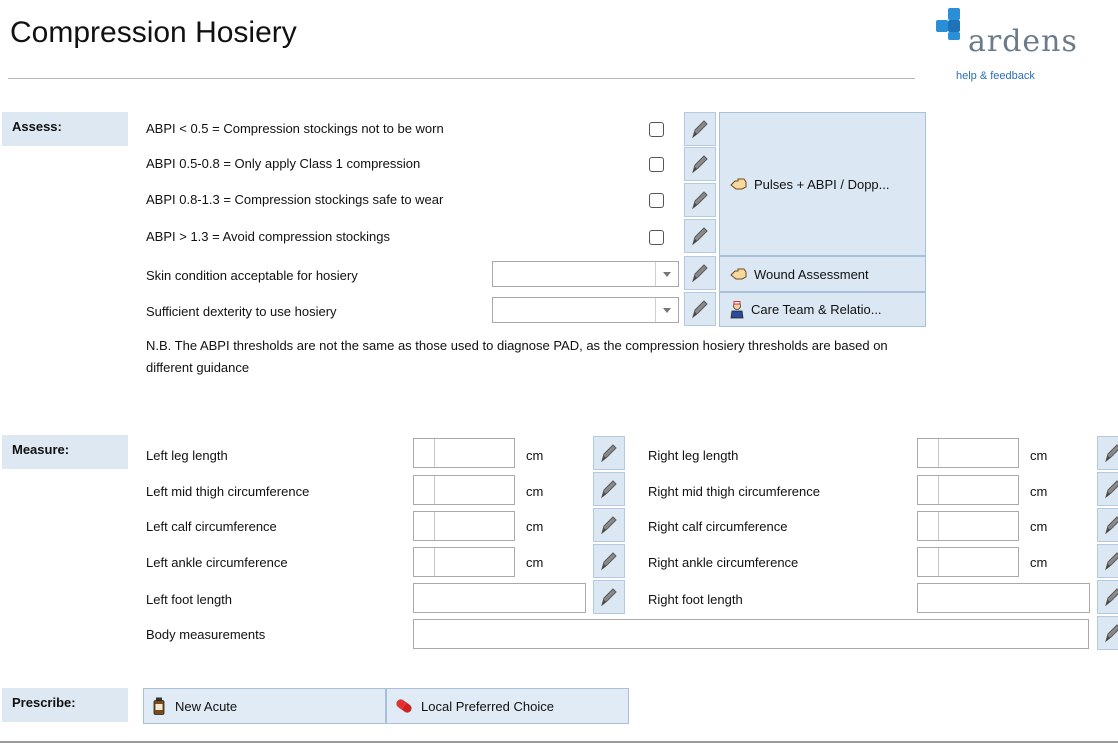 The width and height of the screenshot is (1118, 743). What do you see at coordinates (968, 453) in the screenshot?
I see `right-leg-length-input` at bounding box center [968, 453].